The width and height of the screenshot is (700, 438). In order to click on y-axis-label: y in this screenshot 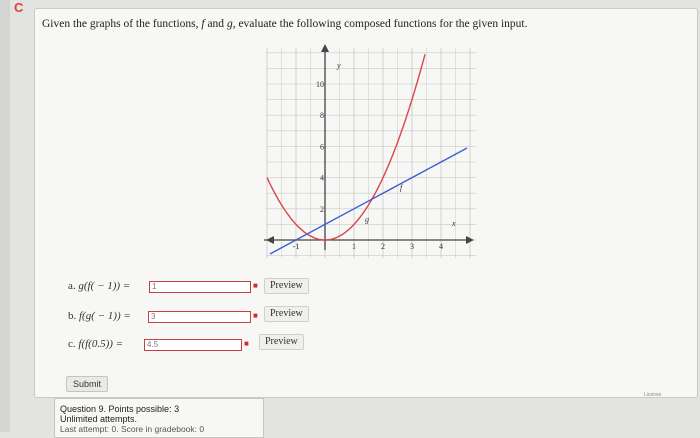, I will do `click(338, 65)`.